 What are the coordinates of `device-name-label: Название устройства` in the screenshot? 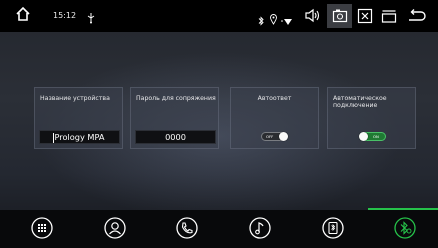 It's located at (75, 98).